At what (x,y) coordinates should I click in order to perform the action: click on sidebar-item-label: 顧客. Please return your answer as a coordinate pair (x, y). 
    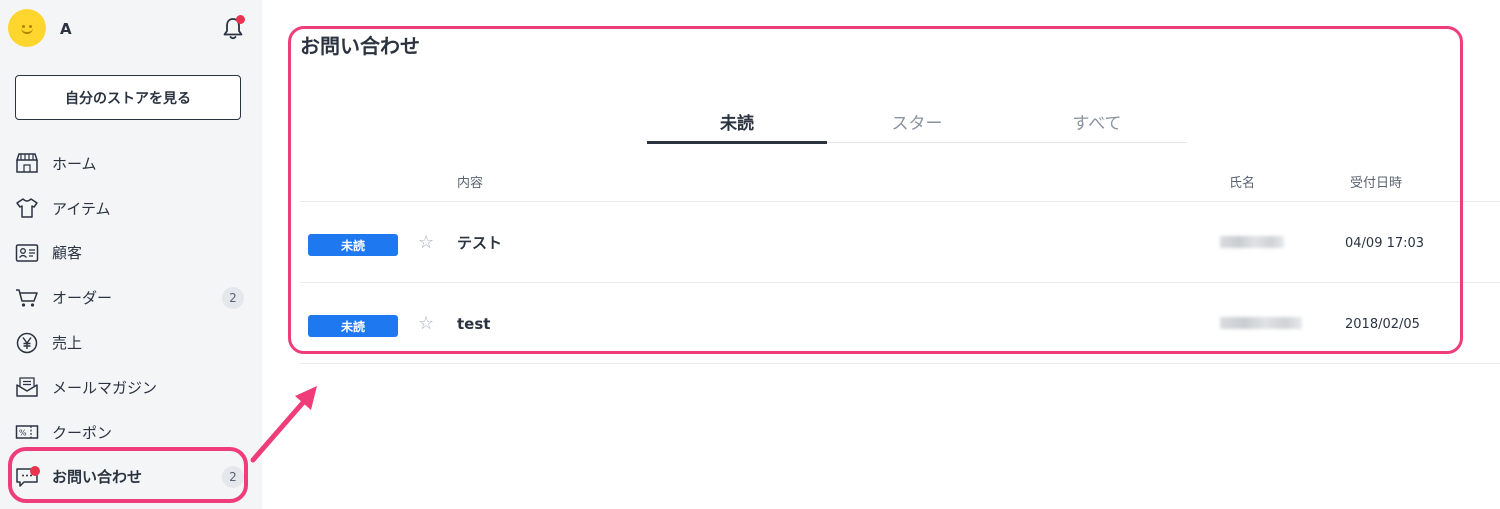
    Looking at the image, I should click on (67, 253).